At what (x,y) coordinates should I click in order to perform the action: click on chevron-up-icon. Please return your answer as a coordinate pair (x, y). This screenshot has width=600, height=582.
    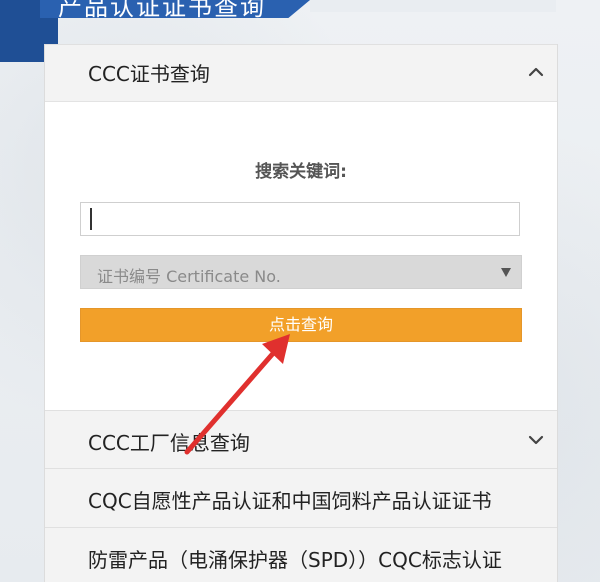
    Looking at the image, I should click on (536, 72).